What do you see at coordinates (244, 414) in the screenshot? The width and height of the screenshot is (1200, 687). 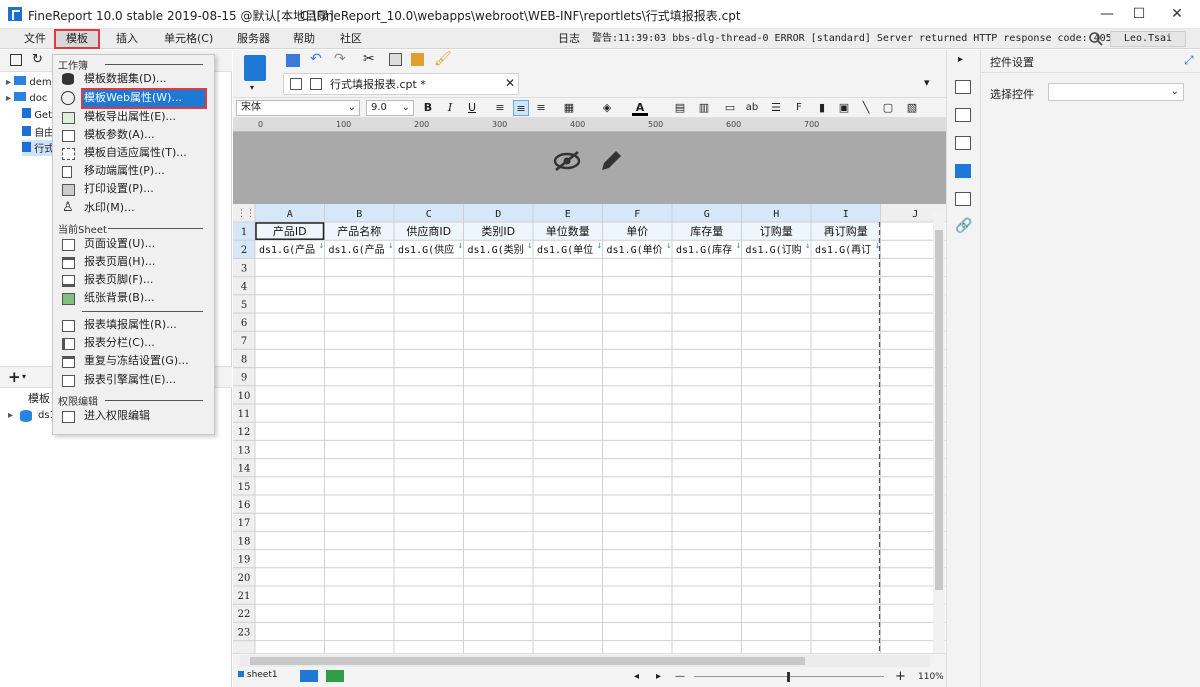 I see `row-header: 11` at bounding box center [244, 414].